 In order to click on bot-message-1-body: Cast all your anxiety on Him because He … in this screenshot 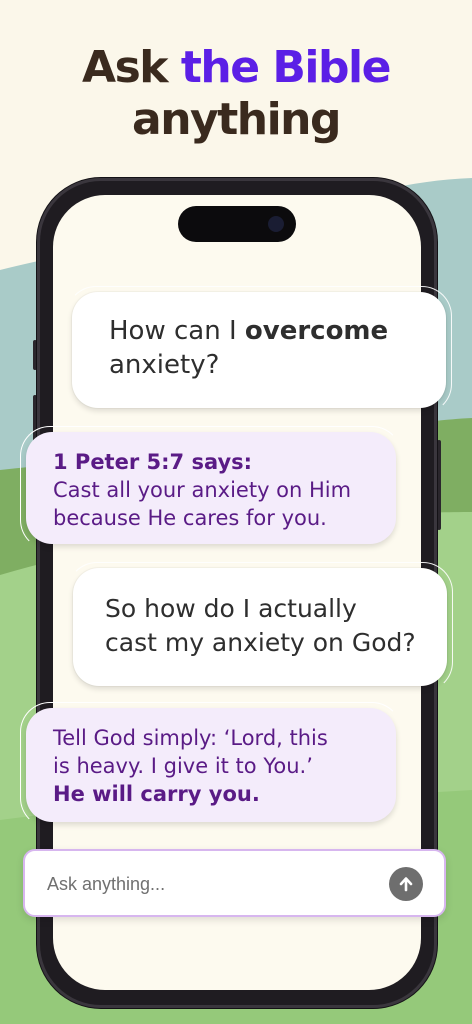, I will do `click(202, 504)`.